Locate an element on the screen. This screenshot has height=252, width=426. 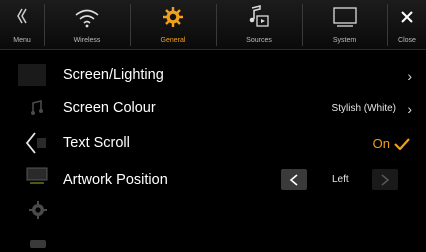
music-note-icon is located at coordinates (37, 108).